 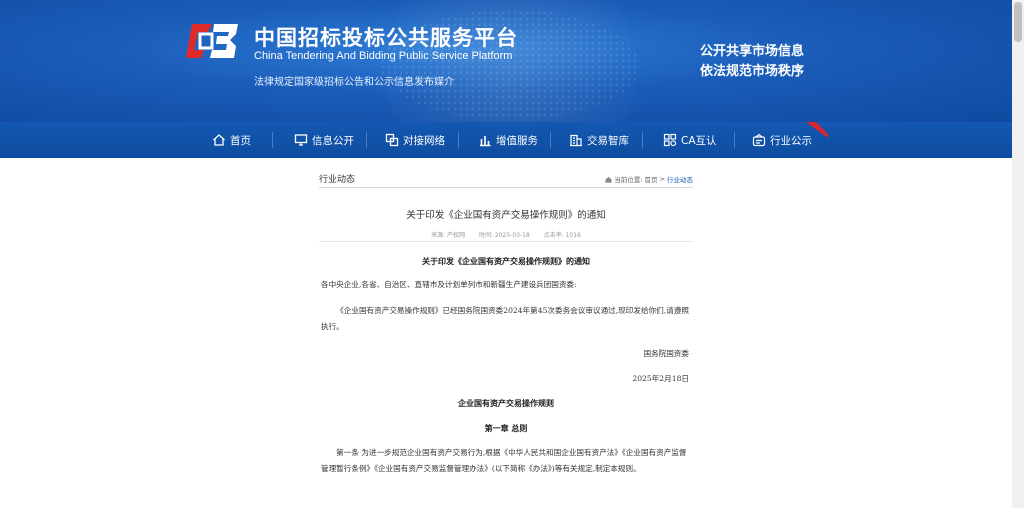 What do you see at coordinates (782, 140) in the screenshot?
I see `nav-item-industry-notice: 行业公示` at bounding box center [782, 140].